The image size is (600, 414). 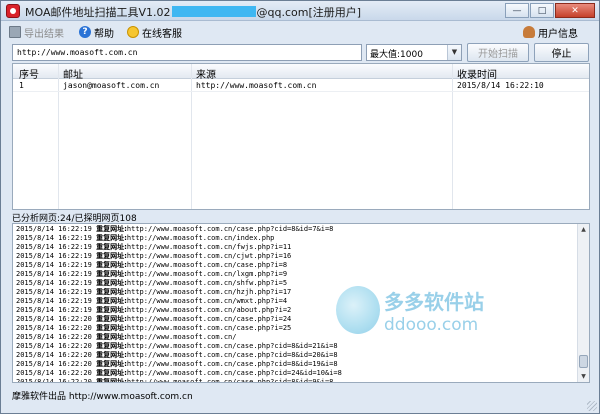 What do you see at coordinates (21, 85) in the screenshot?
I see `cell-index: 1` at bounding box center [21, 85].